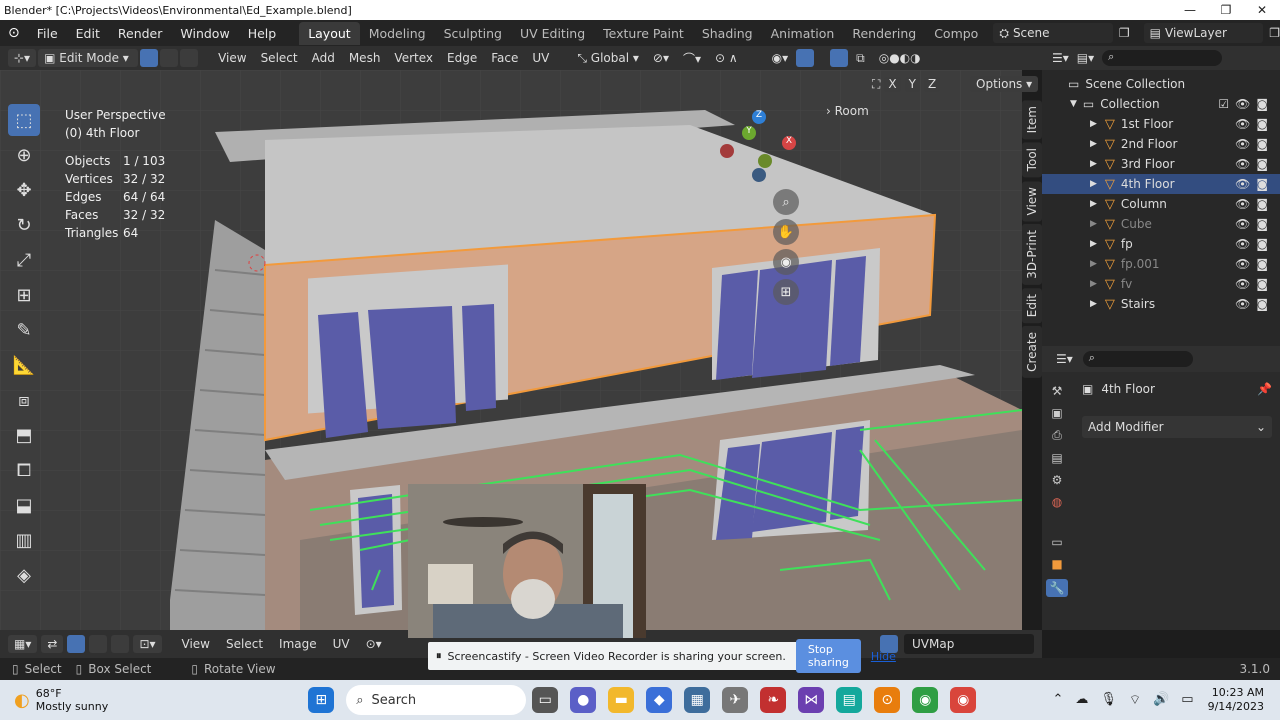 This screenshot has height=720, width=1280. Describe the element at coordinates (883, 656) in the screenshot. I see `hide-link: Hide` at that location.